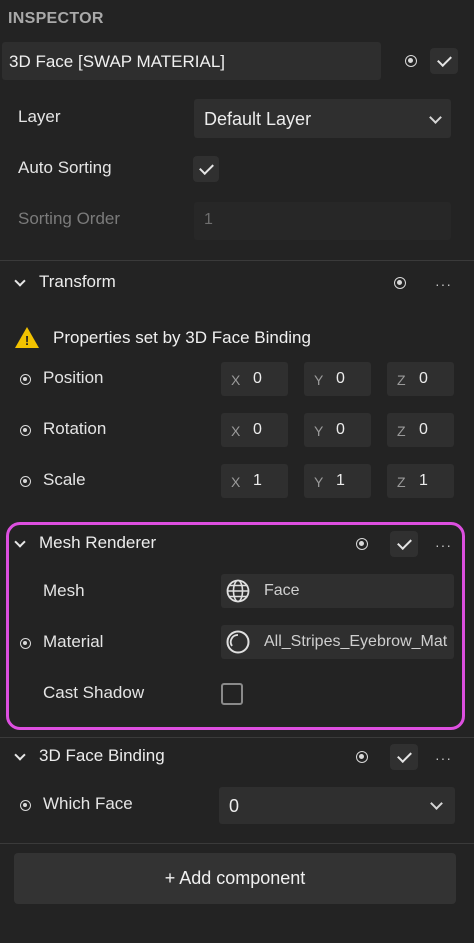  What do you see at coordinates (69, 218) in the screenshot?
I see `sorting-order-label: Sorting Order` at bounding box center [69, 218].